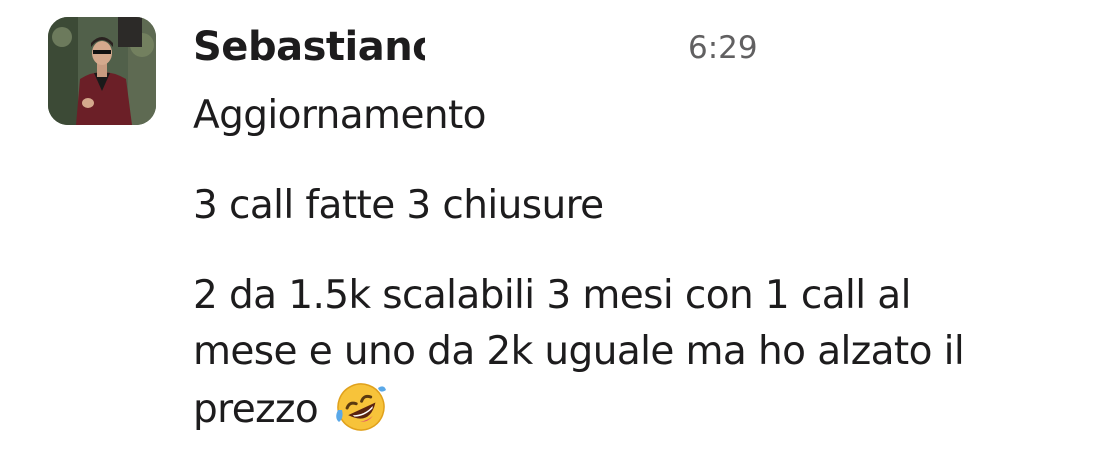 The image size is (1100, 452). Describe the element at coordinates (309, 47) in the screenshot. I see `sender-name: Sebastiano` at that location.